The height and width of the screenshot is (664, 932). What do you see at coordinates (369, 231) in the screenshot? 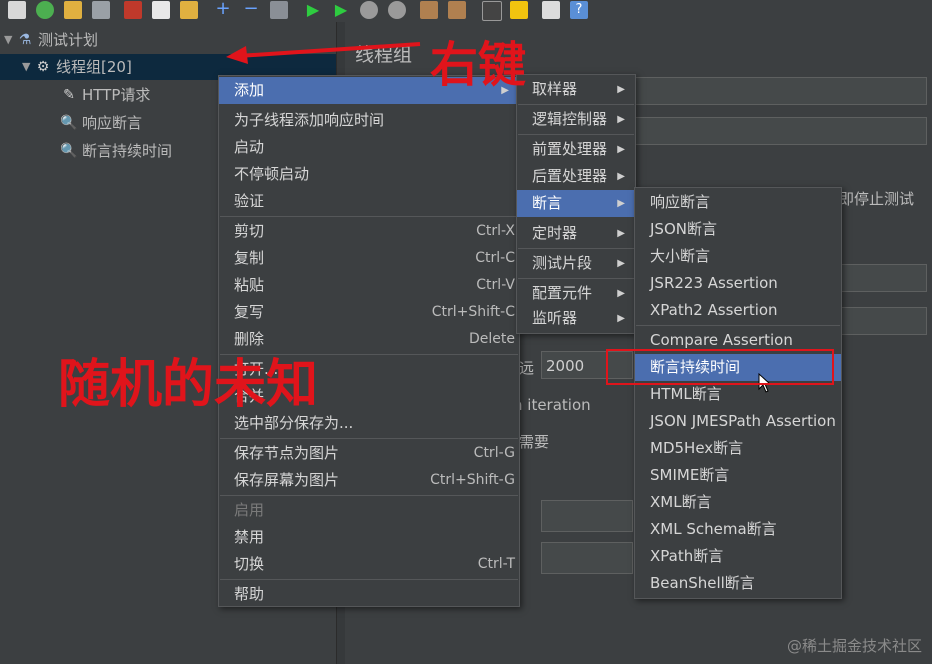
I see `menu-item-cut: 剪切 Ctrl-X` at bounding box center [369, 231].